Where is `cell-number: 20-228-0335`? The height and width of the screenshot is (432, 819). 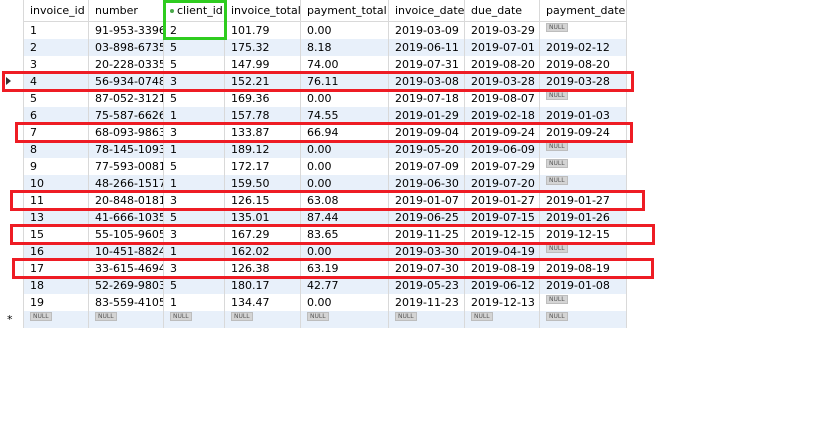
cell-number: 20-228-0335 is located at coordinates (126, 64).